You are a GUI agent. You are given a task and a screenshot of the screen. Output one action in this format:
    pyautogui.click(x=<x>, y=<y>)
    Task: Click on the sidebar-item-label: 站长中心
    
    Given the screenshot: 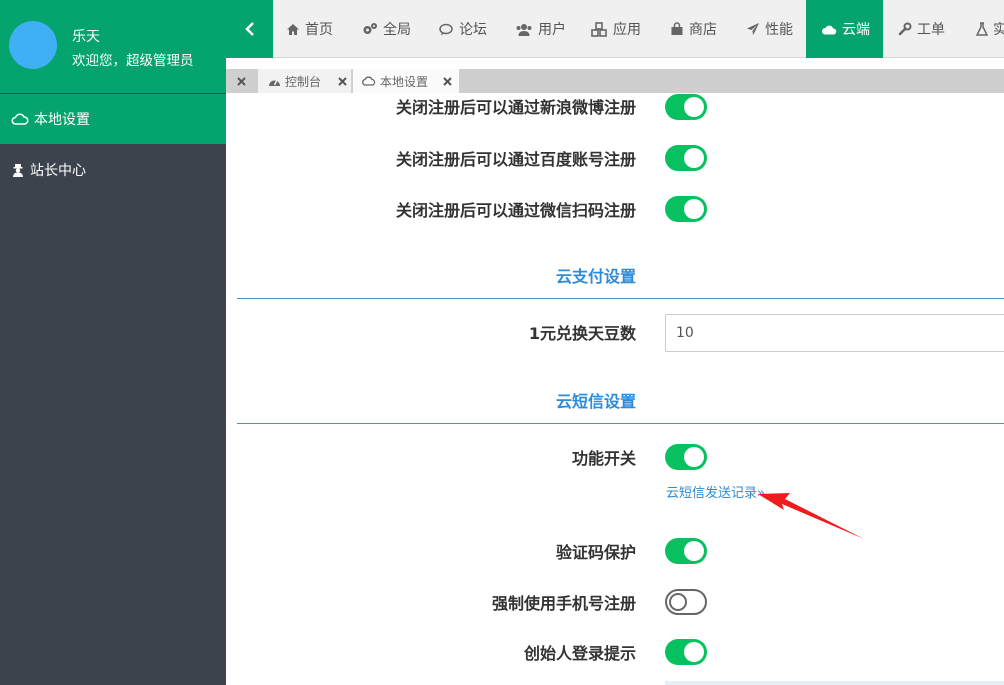 What is the action you would take?
    pyautogui.click(x=58, y=171)
    